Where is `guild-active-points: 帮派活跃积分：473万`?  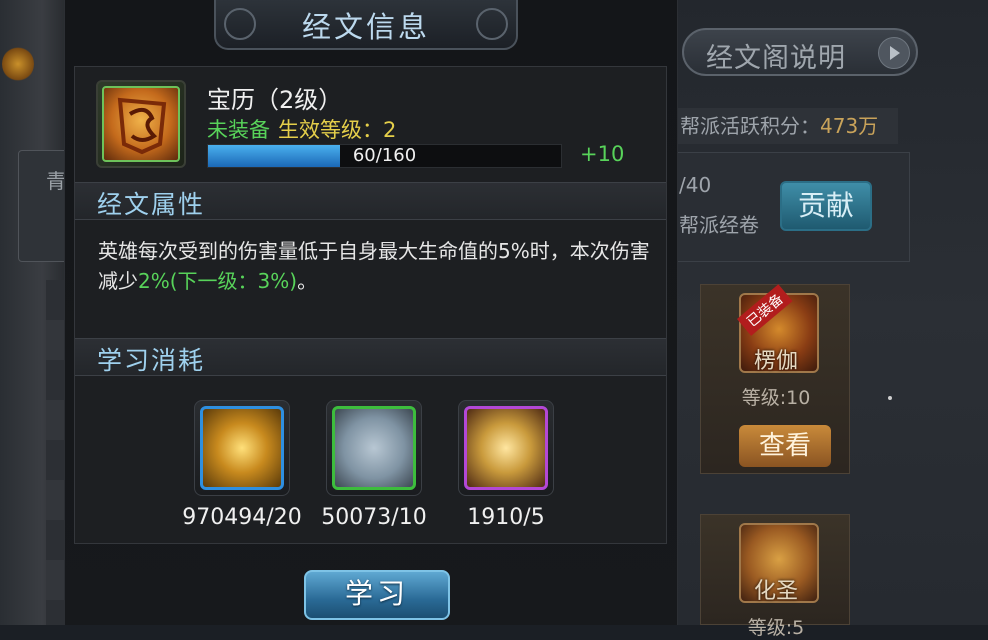
guild-active-points: 帮派活跃积分：473万 is located at coordinates (787, 126).